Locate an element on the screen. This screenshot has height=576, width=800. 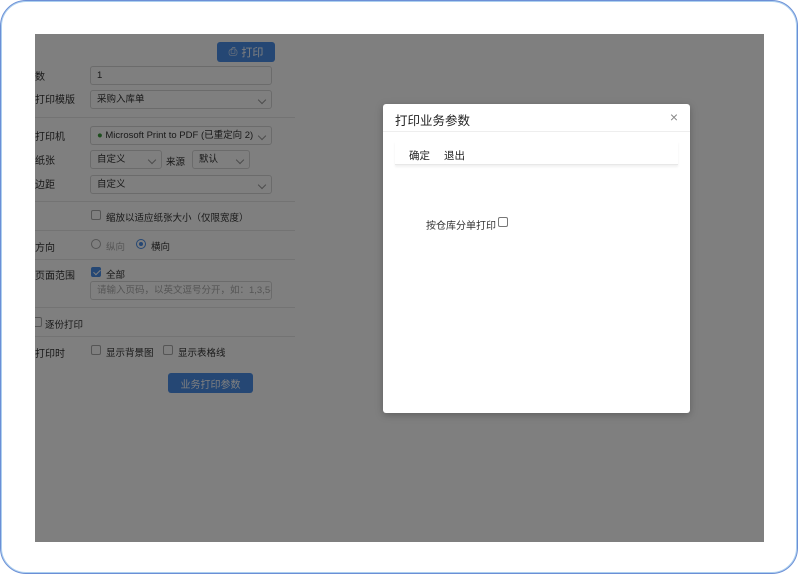
confirm-button: 确定 is located at coordinates (419, 155).